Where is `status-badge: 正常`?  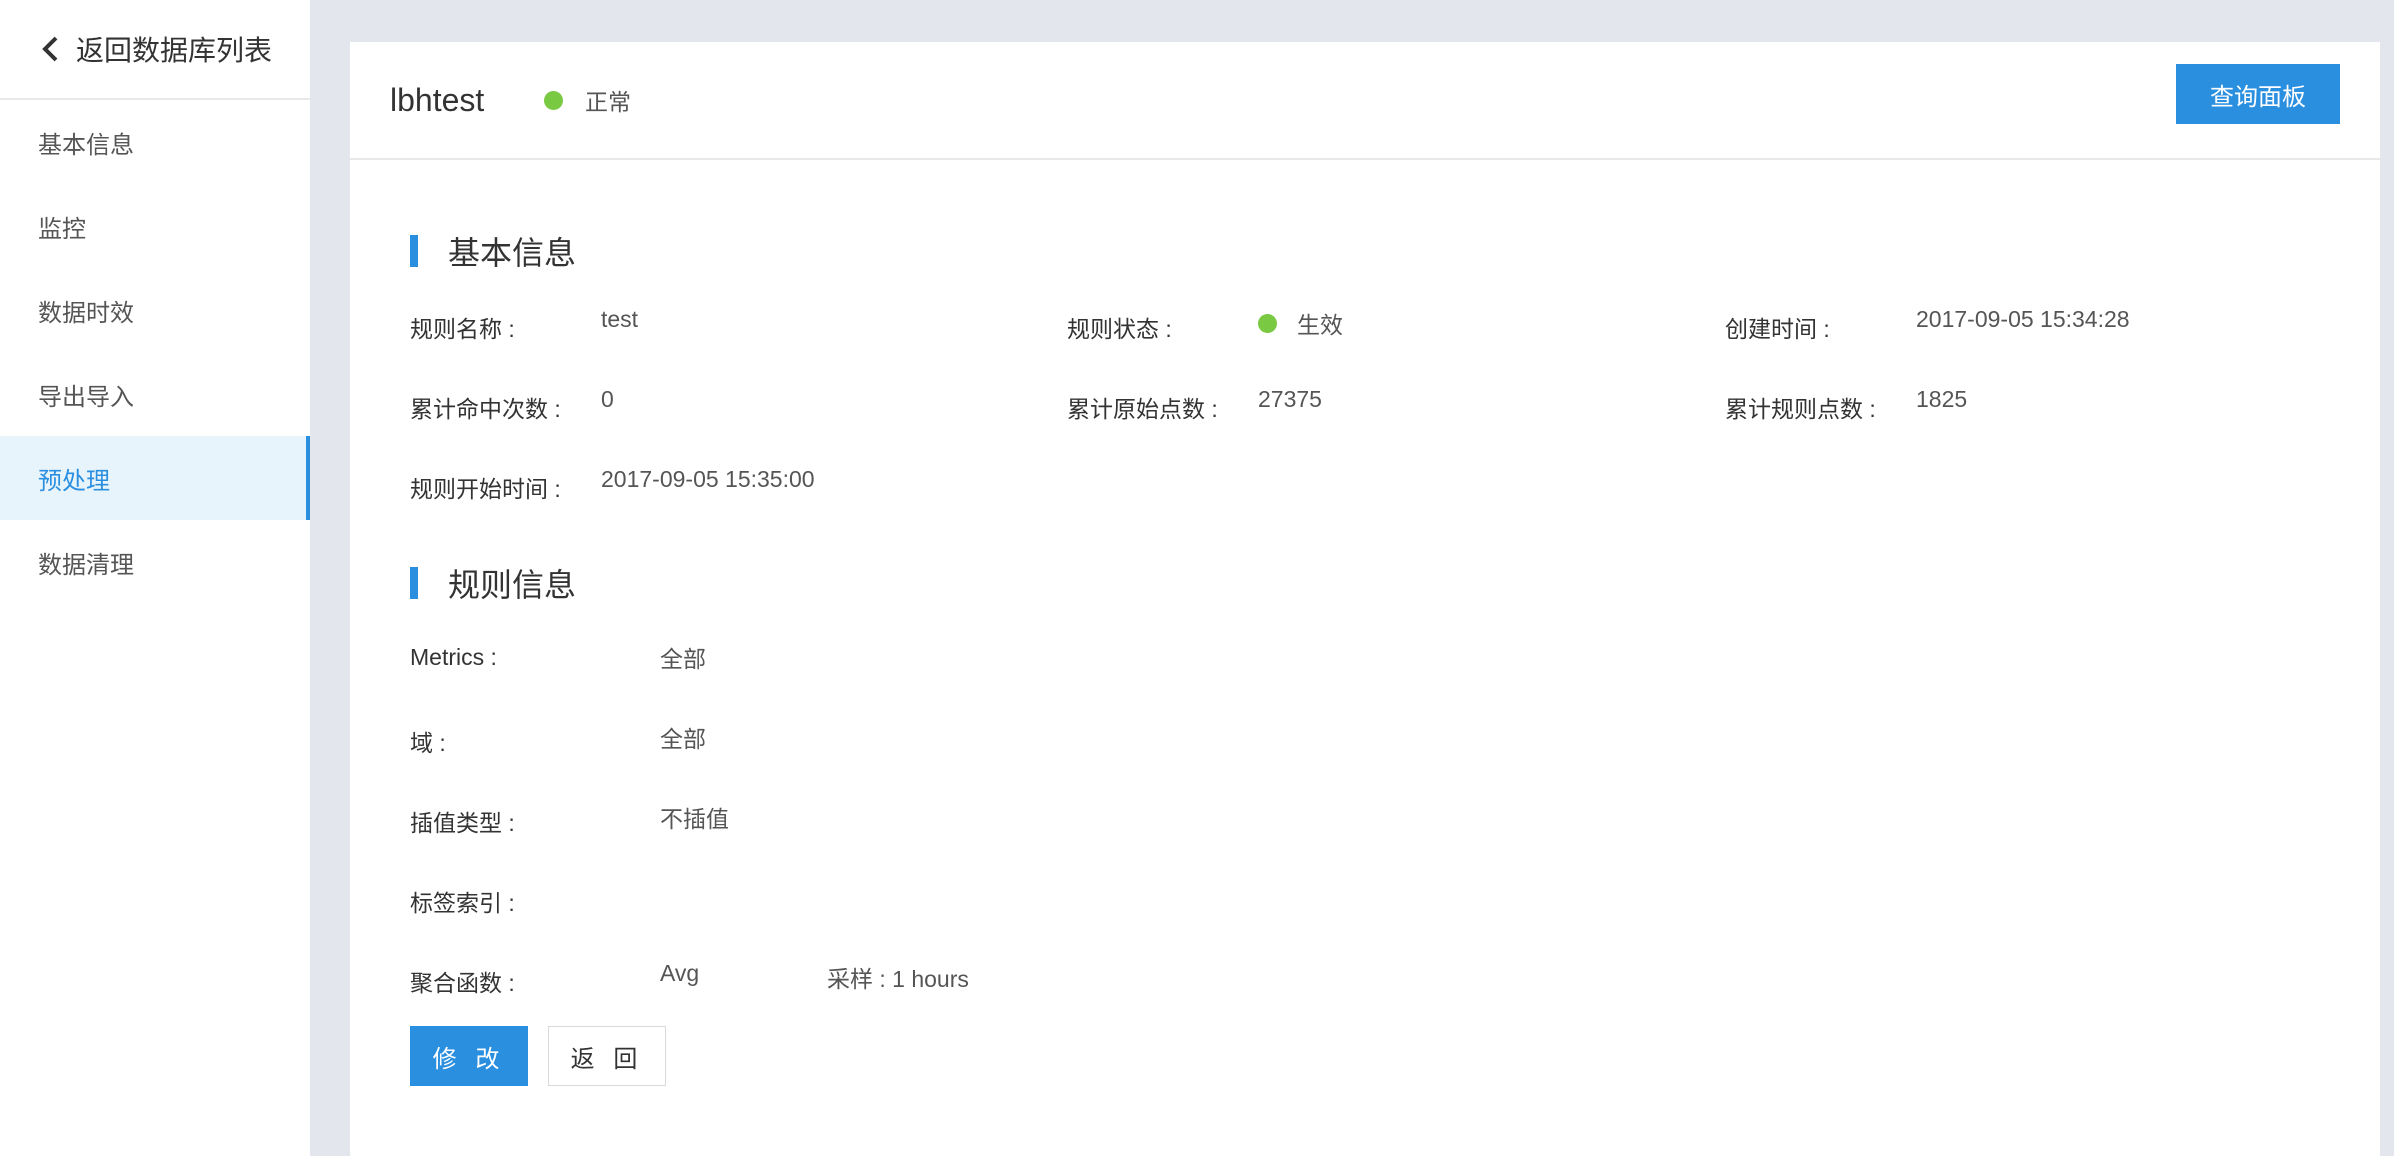 status-badge: 正常 is located at coordinates (587, 100).